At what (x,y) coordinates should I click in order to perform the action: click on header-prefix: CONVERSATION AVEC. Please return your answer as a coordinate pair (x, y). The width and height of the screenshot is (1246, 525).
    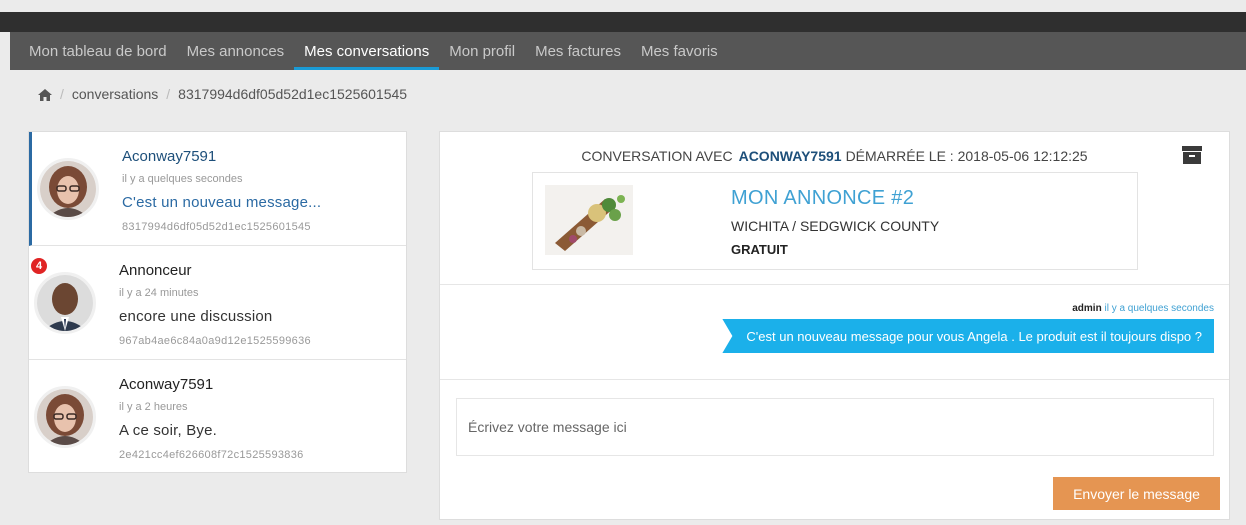
    Looking at the image, I should click on (657, 156).